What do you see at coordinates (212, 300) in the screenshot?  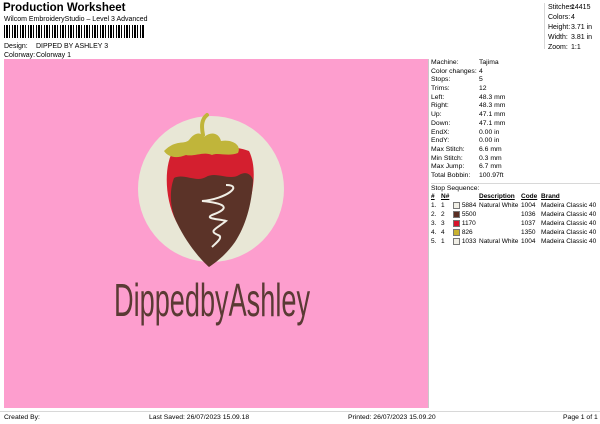 I see `design-text: DippedbyAshley` at bounding box center [212, 300].